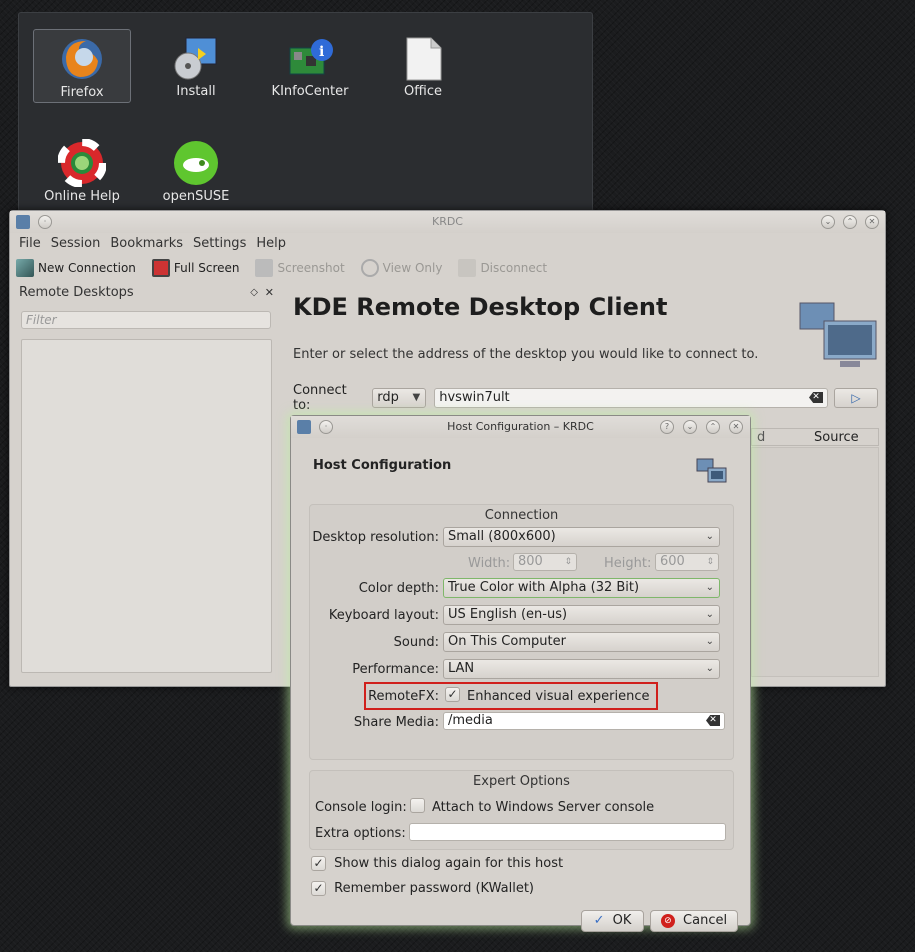 The height and width of the screenshot is (952, 915). What do you see at coordinates (76, 268) in the screenshot?
I see `new-connection-button: New Connection` at bounding box center [76, 268].